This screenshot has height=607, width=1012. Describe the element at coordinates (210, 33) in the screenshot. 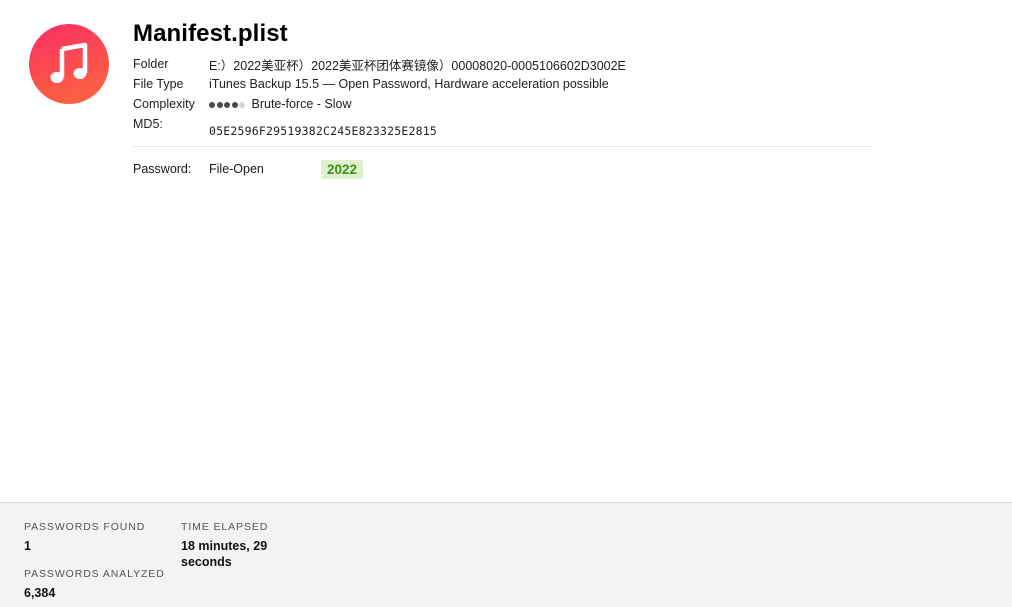

I see `file-title: Manifest.plist` at that location.